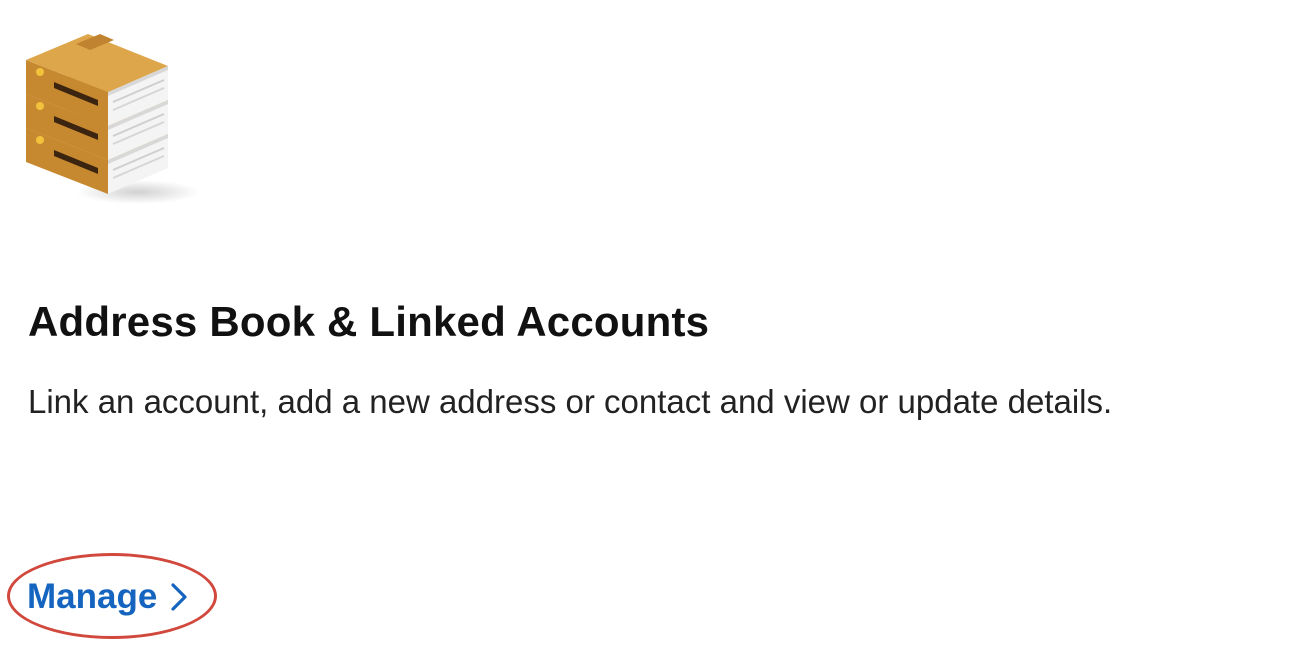  Describe the element at coordinates (179, 597) in the screenshot. I see `chevron-right-icon` at that location.